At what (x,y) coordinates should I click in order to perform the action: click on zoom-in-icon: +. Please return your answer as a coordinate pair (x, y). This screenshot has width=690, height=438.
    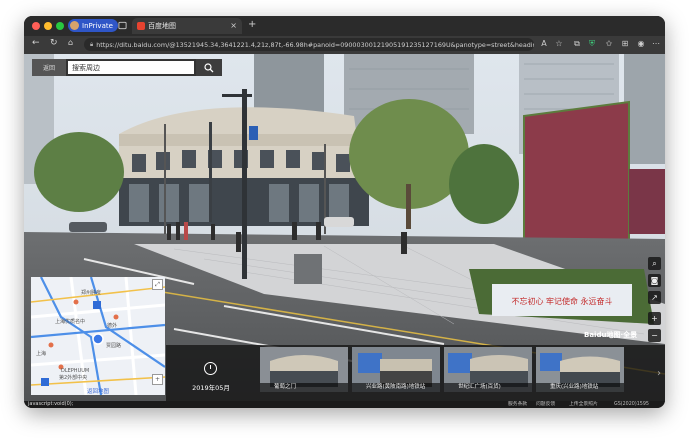
    Looking at the image, I should click on (157, 379).